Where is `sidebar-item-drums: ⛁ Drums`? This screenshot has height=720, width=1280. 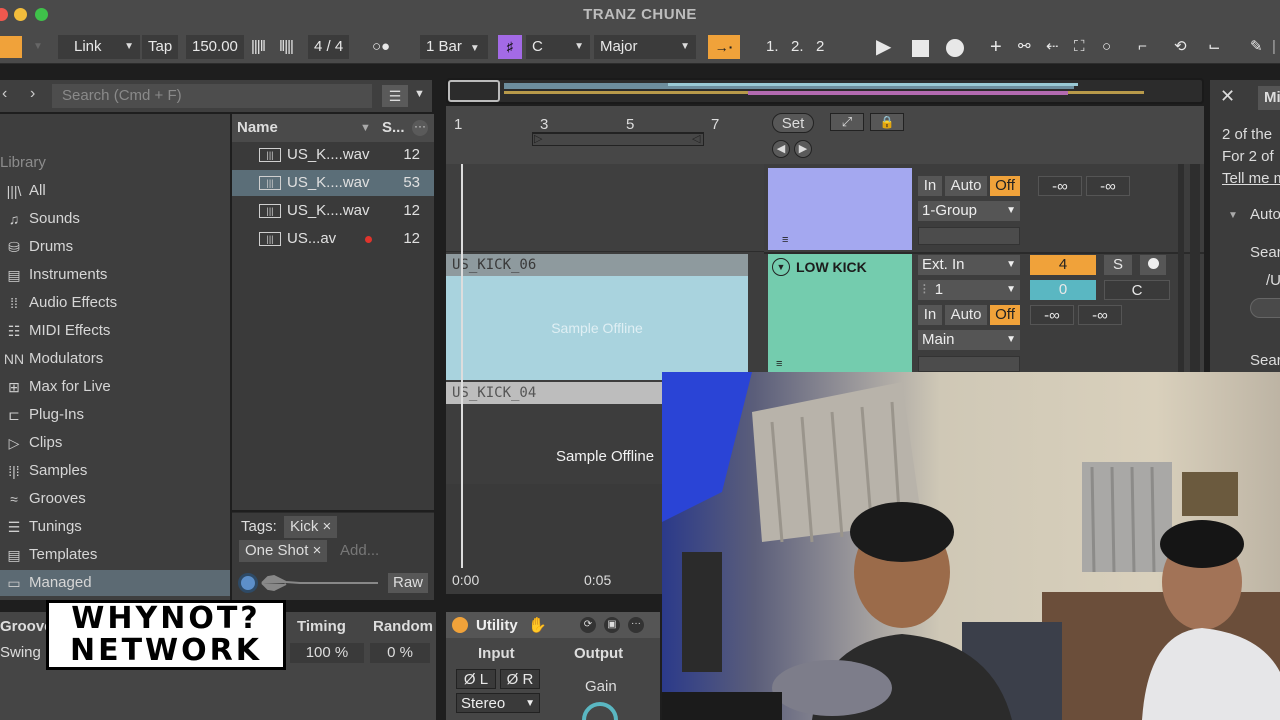 sidebar-item-drums: ⛁ Drums is located at coordinates (115, 247).